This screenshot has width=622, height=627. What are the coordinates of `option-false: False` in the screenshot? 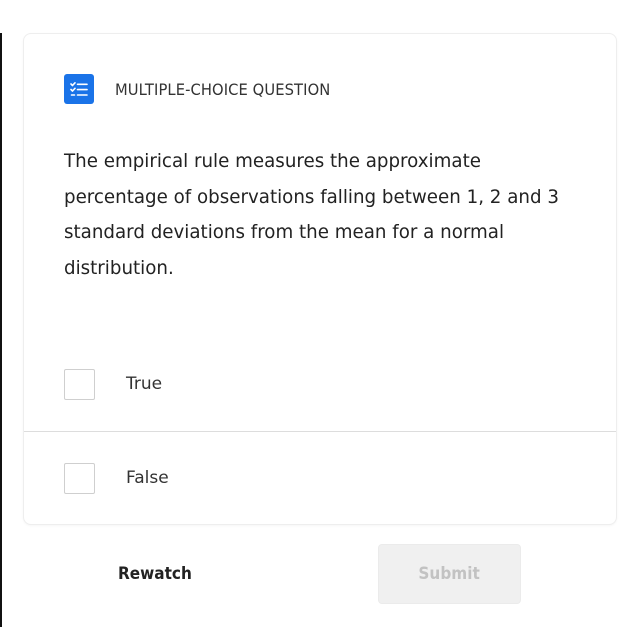 It's located at (320, 478).